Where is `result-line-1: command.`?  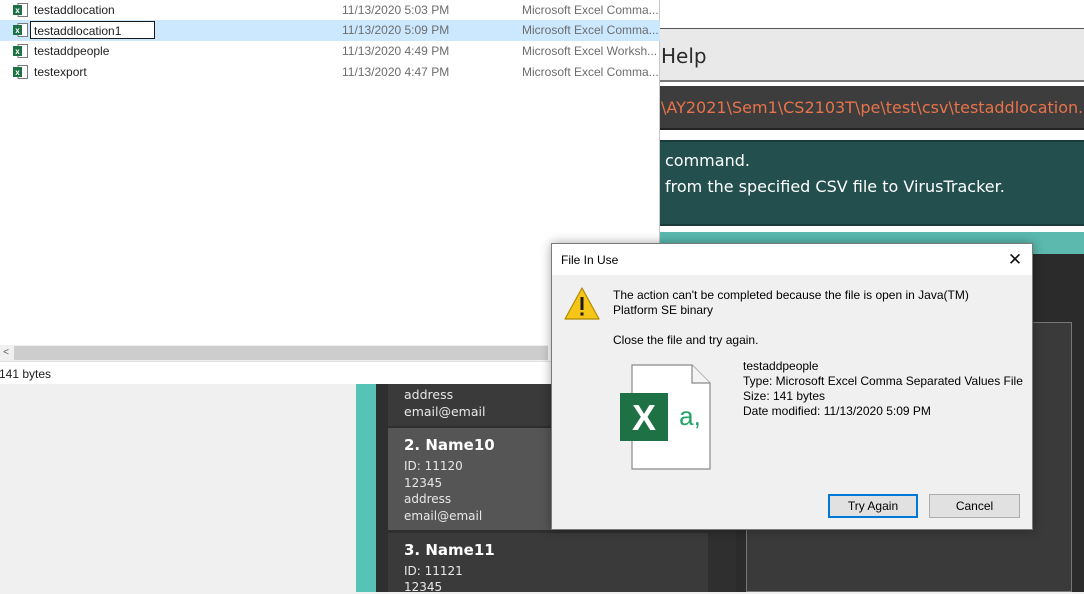
result-line-1: command. is located at coordinates (707, 160).